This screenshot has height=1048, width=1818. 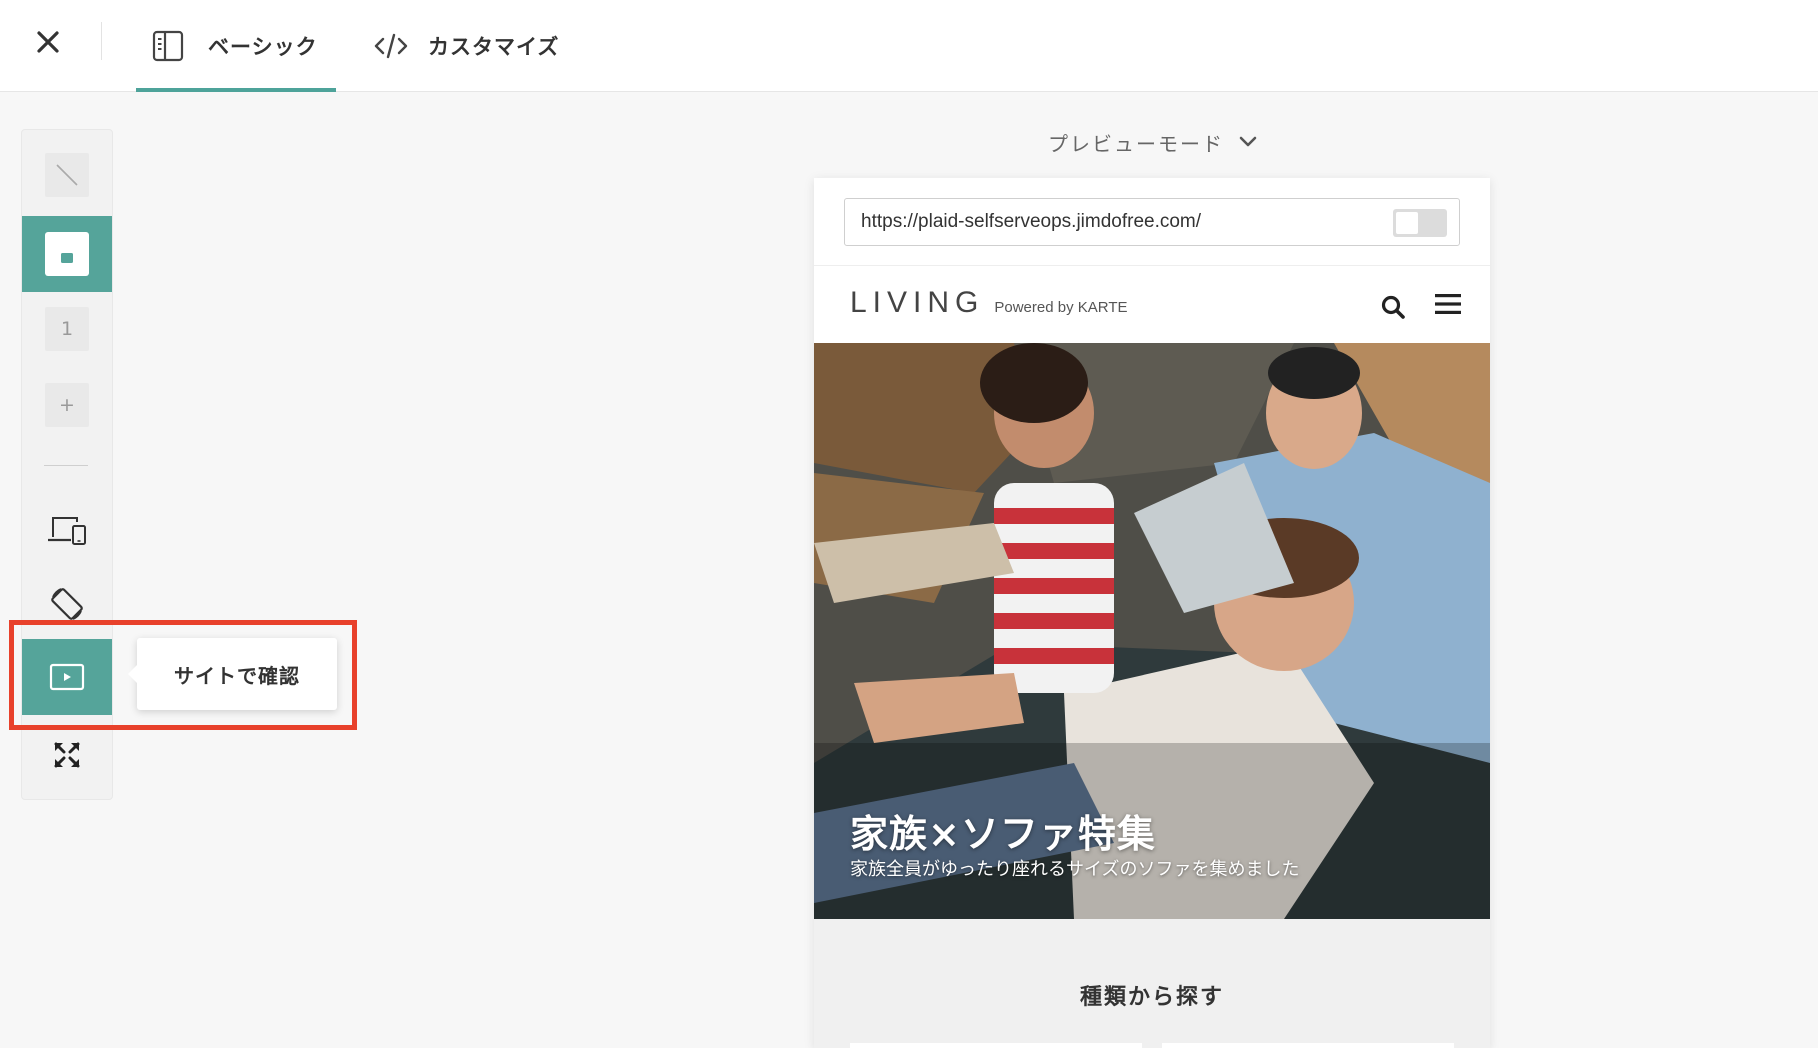 What do you see at coordinates (1407, 223) in the screenshot?
I see `toggle-knob` at bounding box center [1407, 223].